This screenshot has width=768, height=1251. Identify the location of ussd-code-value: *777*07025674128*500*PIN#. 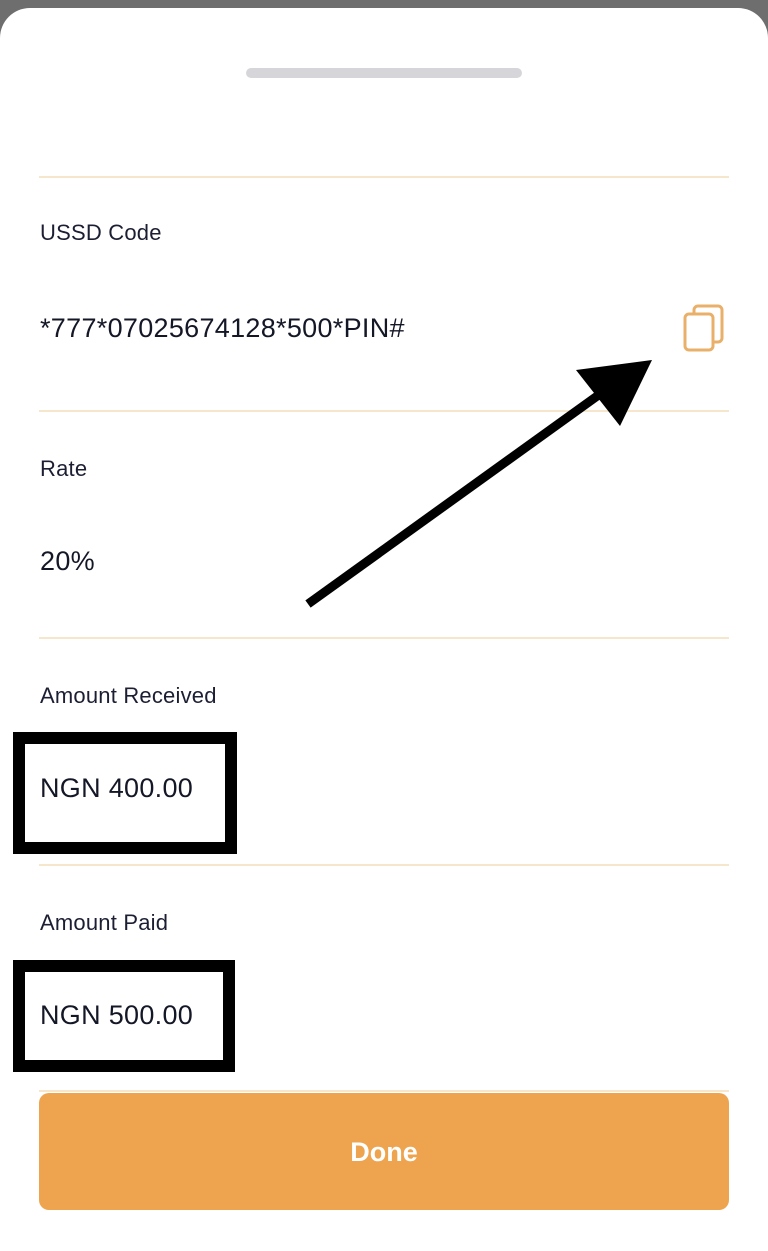
(222, 328).